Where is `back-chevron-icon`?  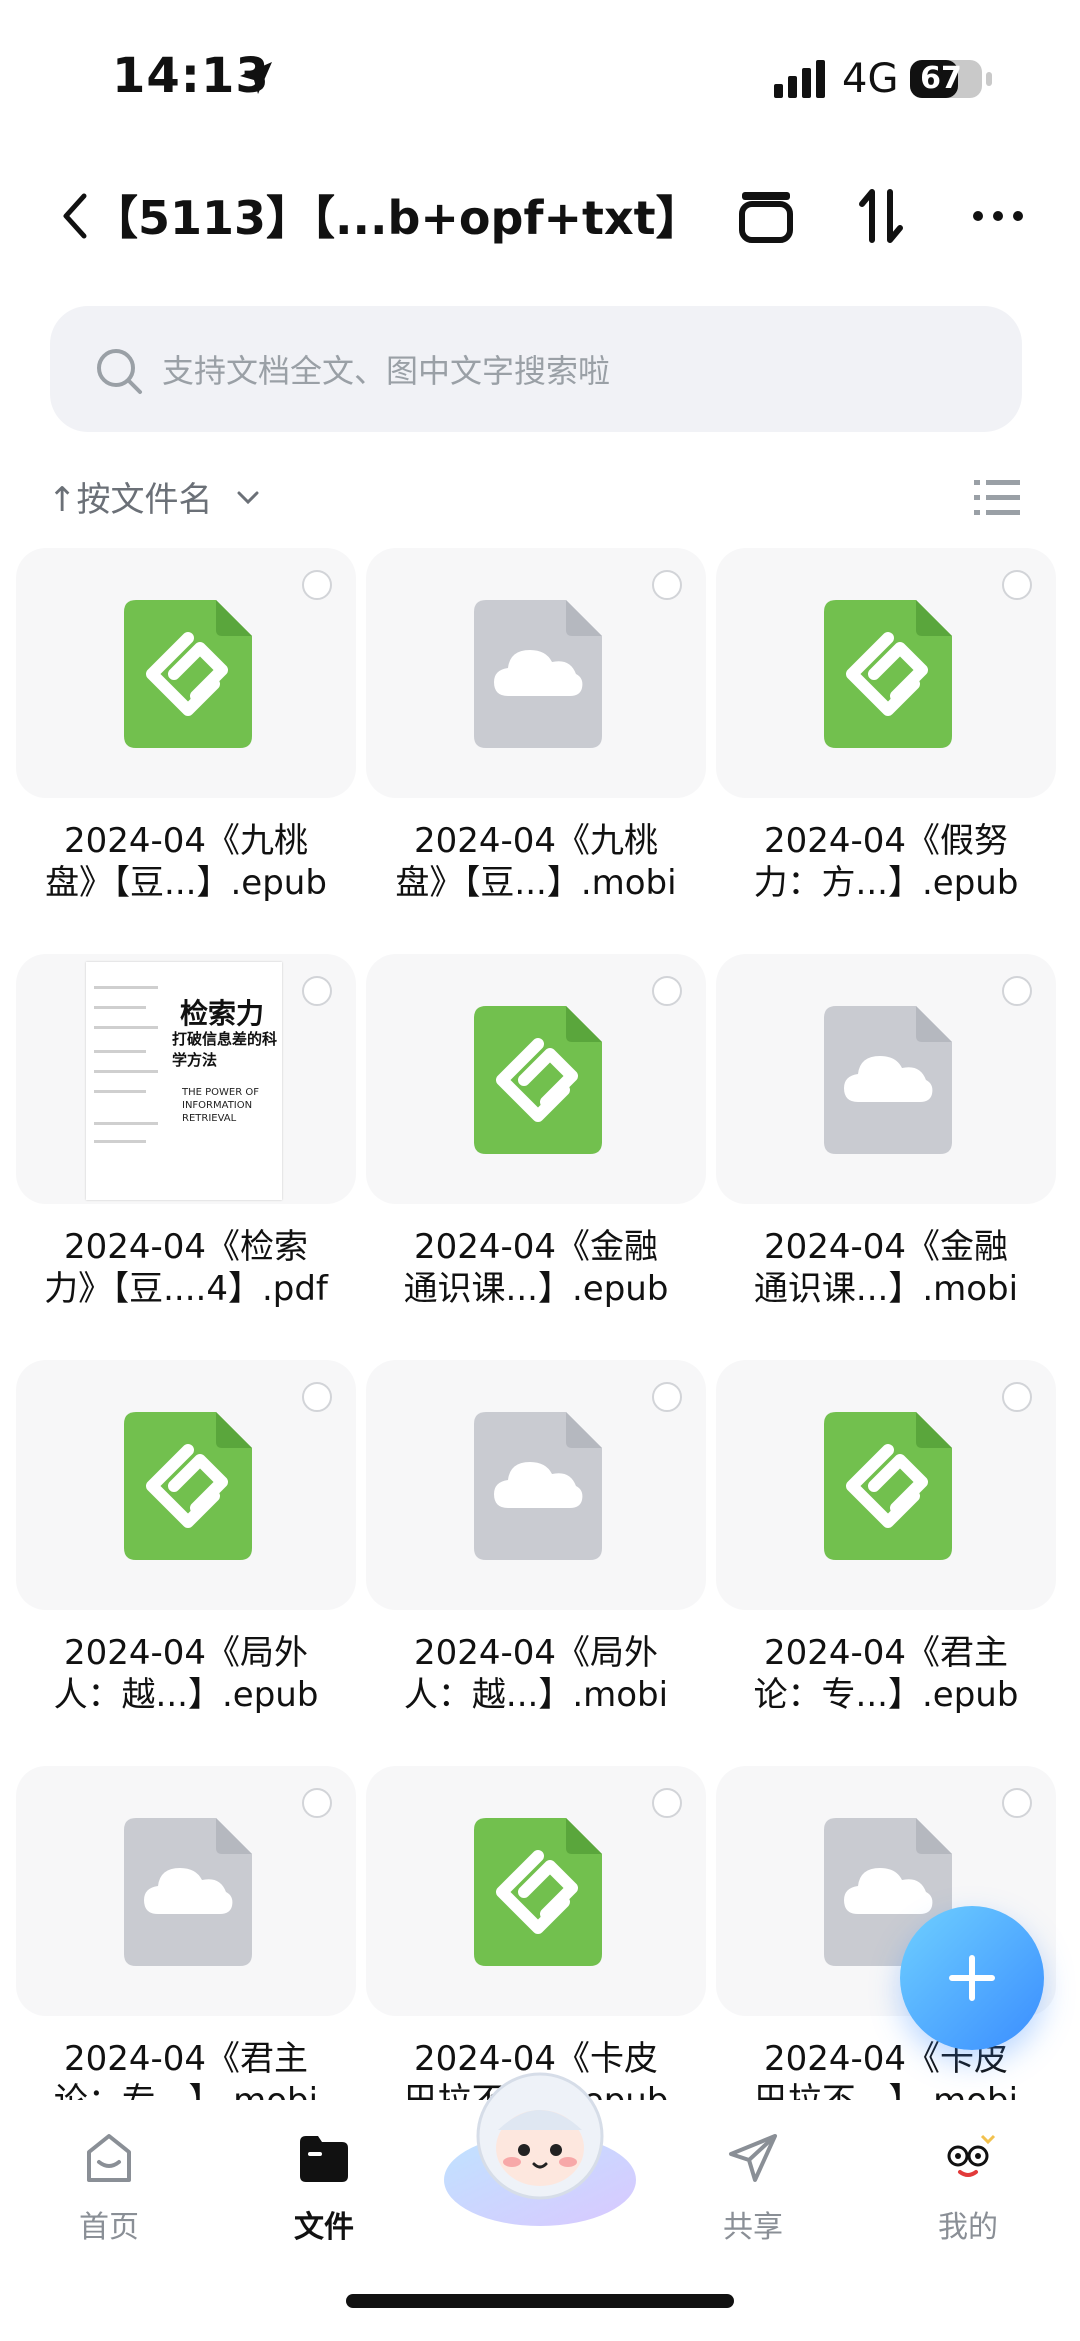 back-chevron-icon is located at coordinates (76, 216).